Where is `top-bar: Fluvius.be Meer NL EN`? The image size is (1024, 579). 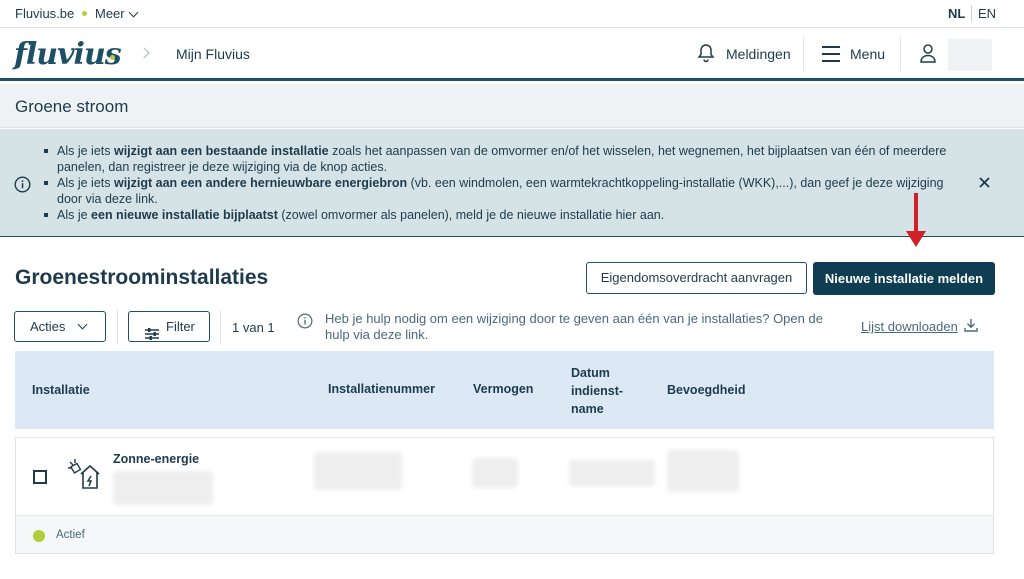 top-bar: Fluvius.be Meer NL EN is located at coordinates (512, 14).